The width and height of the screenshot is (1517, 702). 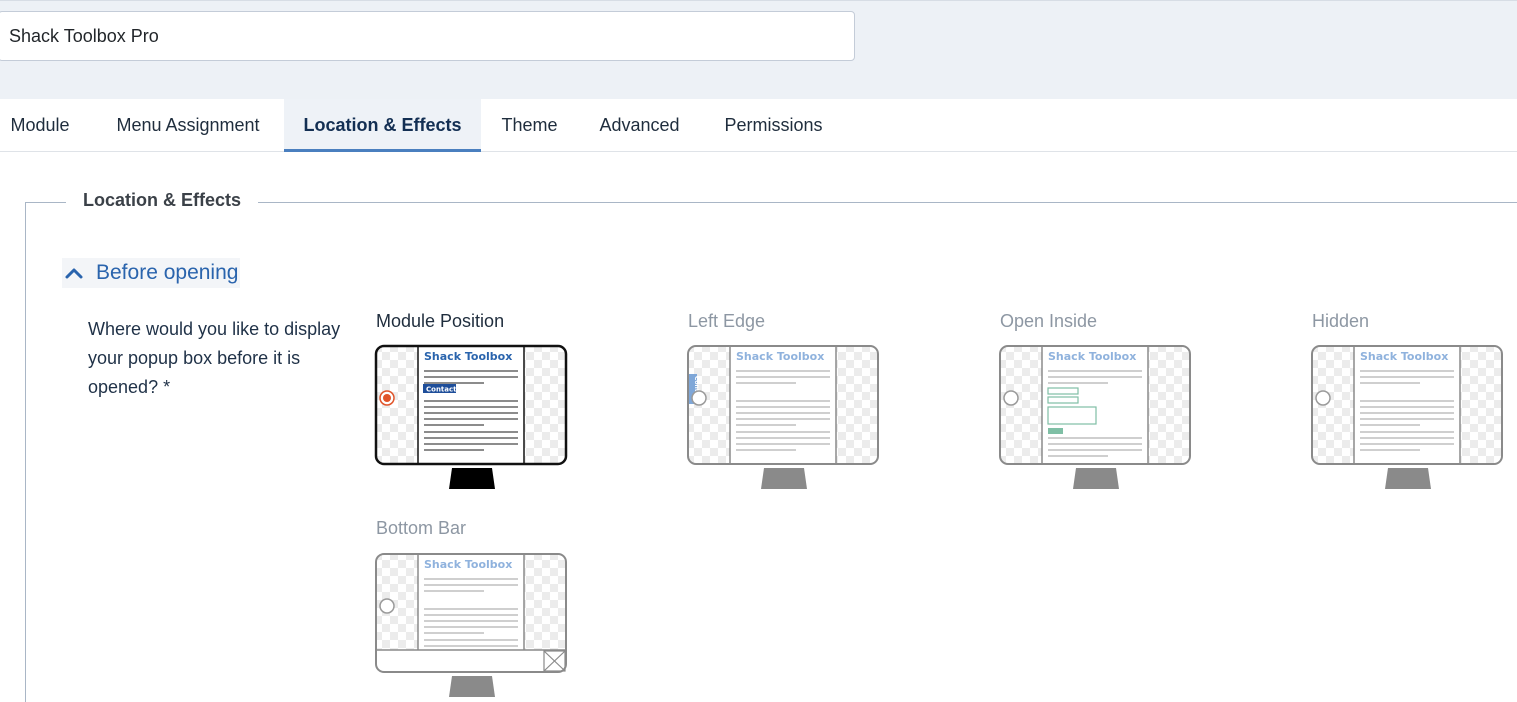 I want to click on option-open-inside: Shack Toolbox, so click(x=1095, y=417).